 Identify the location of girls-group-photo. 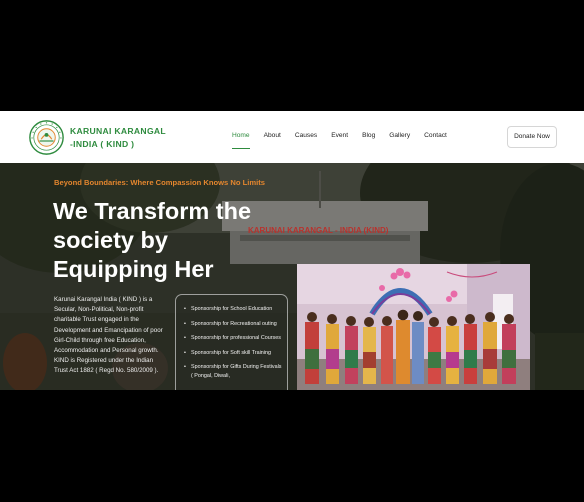
(413, 327).